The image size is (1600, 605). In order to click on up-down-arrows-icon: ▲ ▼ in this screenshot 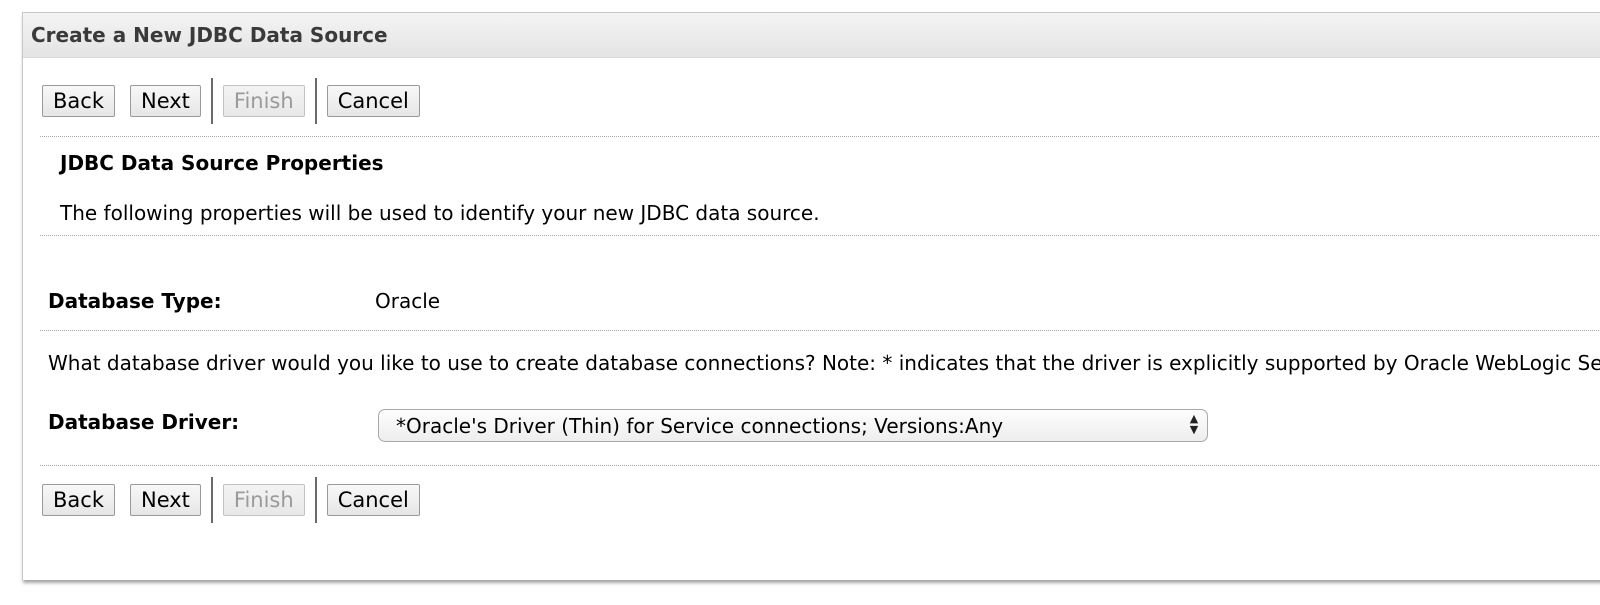, I will do `click(1194, 424)`.